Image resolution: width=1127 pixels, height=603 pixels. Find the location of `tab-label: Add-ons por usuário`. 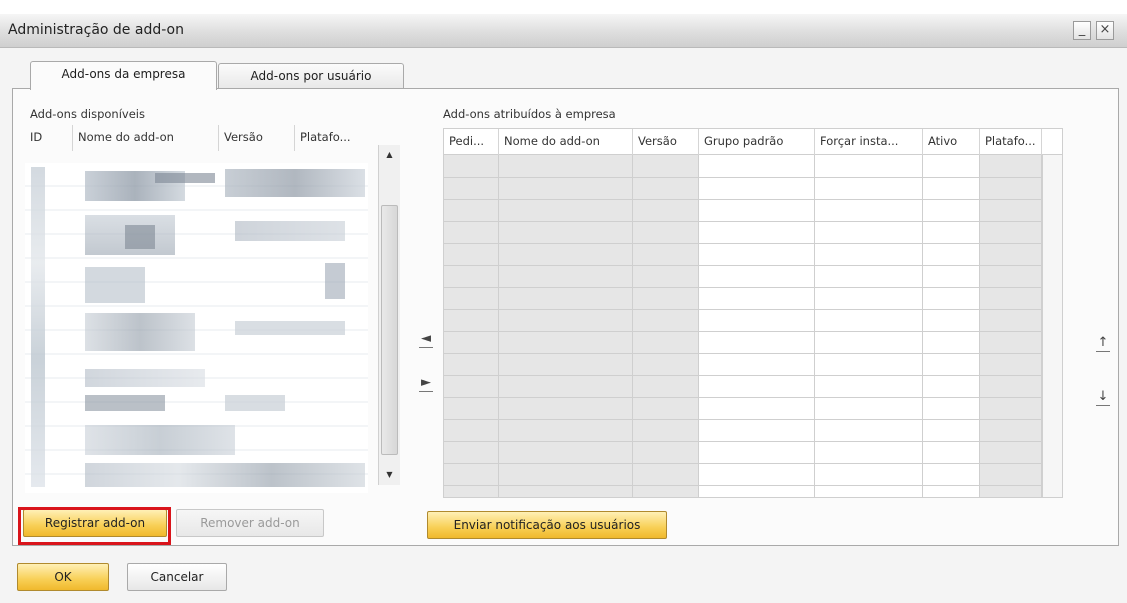

tab-label: Add-ons por usuário is located at coordinates (311, 76).